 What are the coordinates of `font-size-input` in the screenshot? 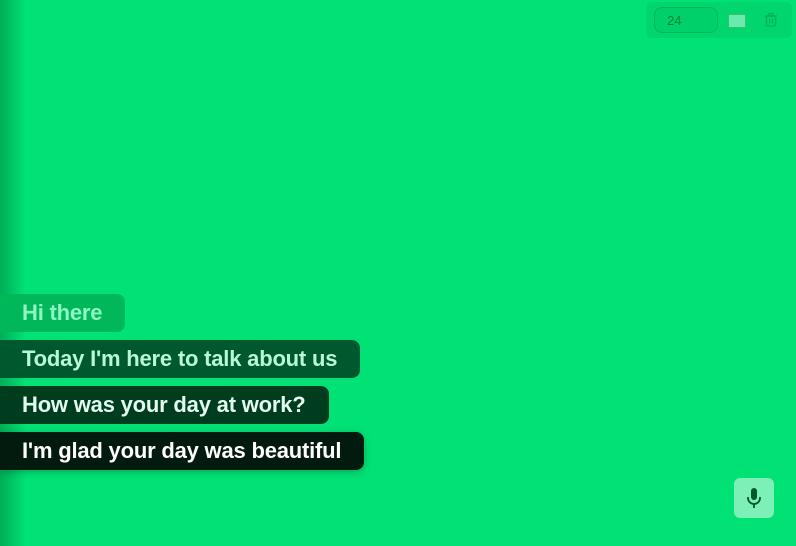 It's located at (686, 20).